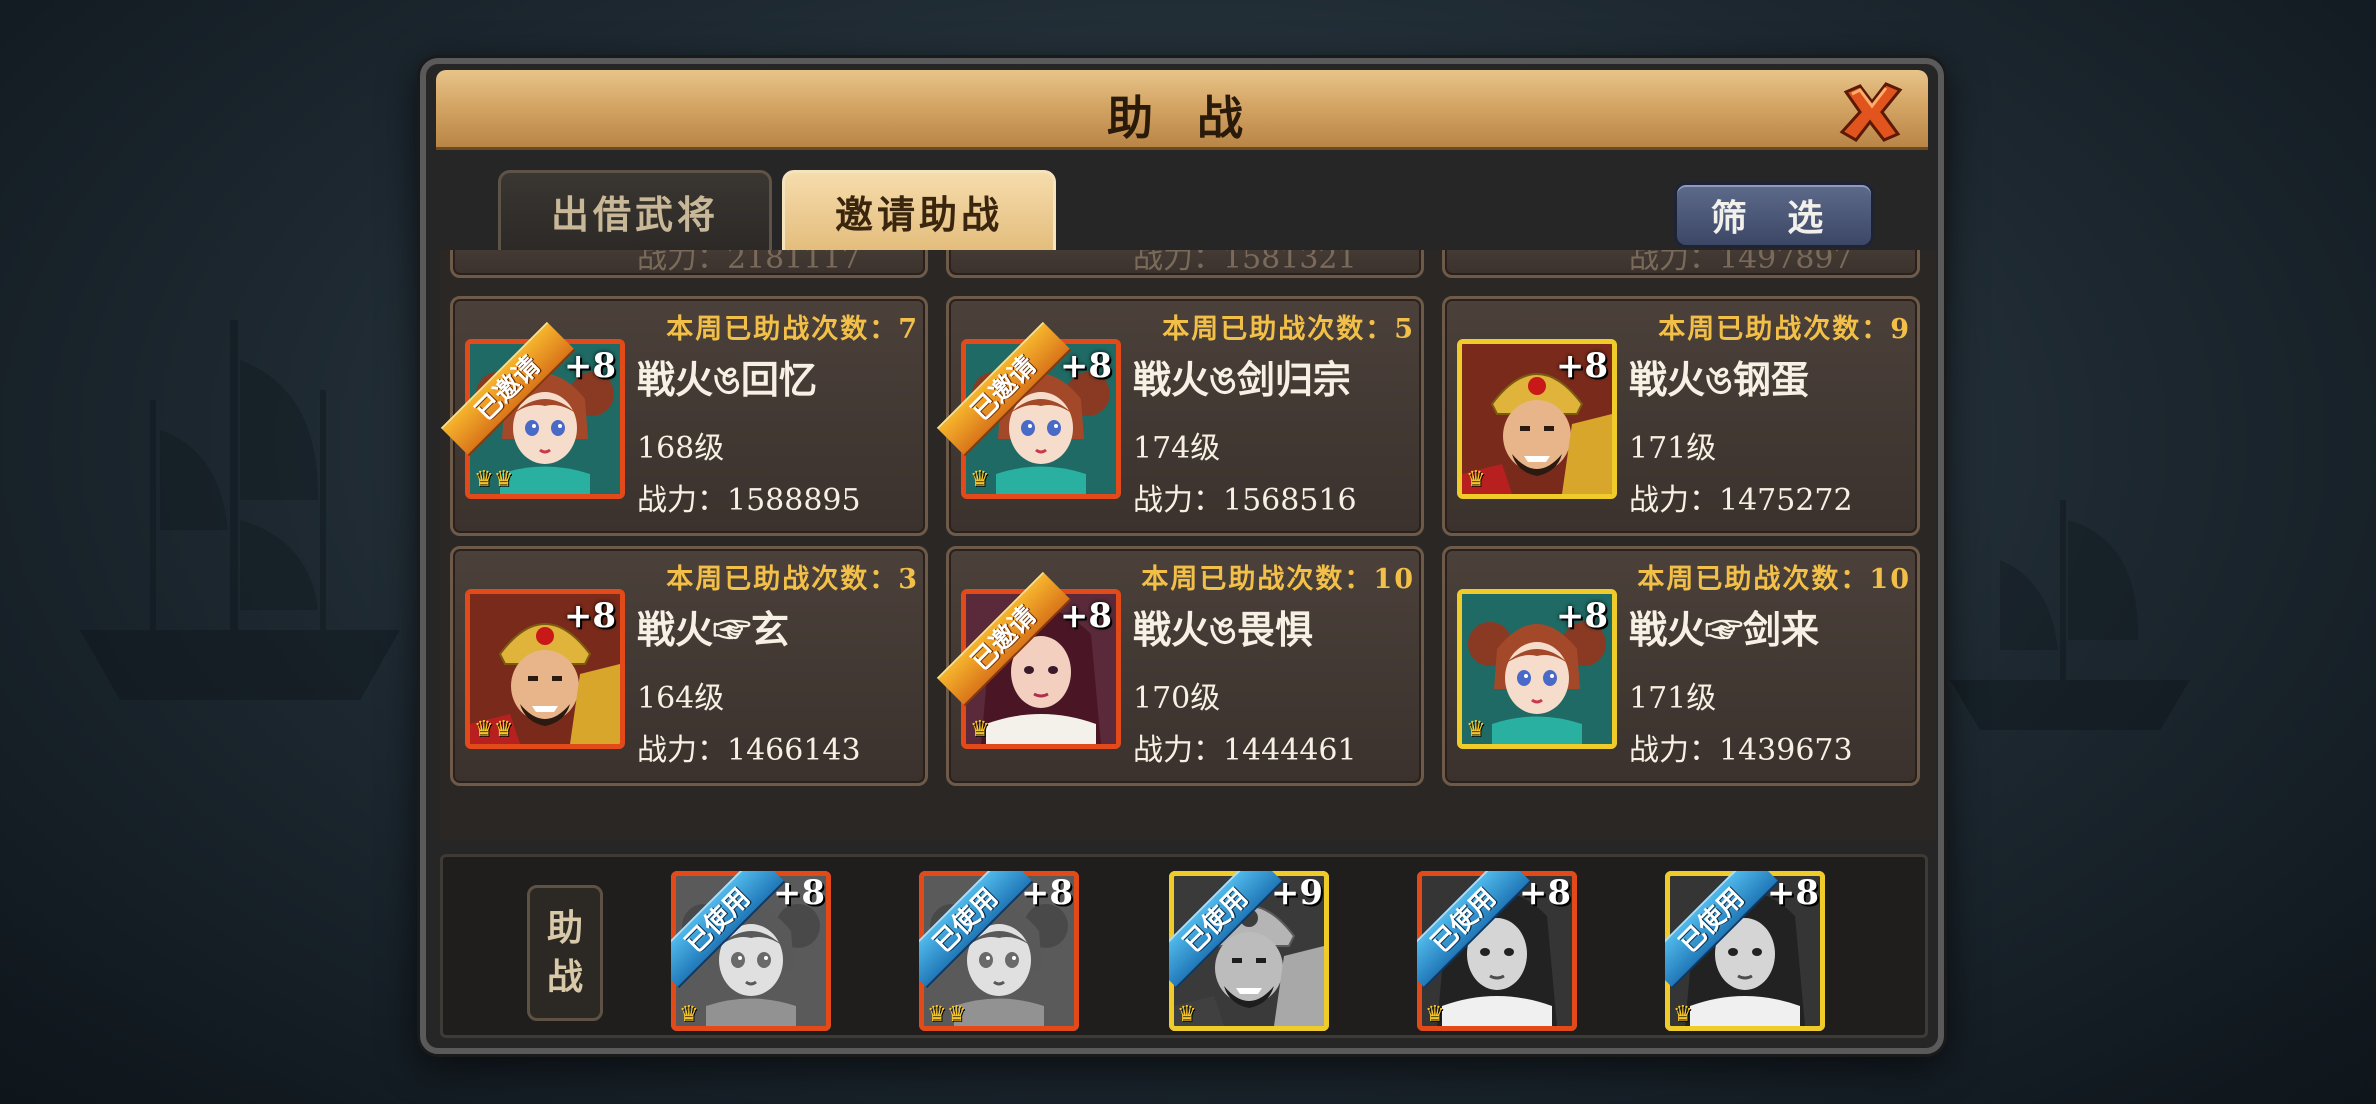 Image resolution: width=2376 pixels, height=1104 pixels. What do you see at coordinates (727, 379) in the screenshot?
I see `helper-name: 戦火ঙ回忆` at bounding box center [727, 379].